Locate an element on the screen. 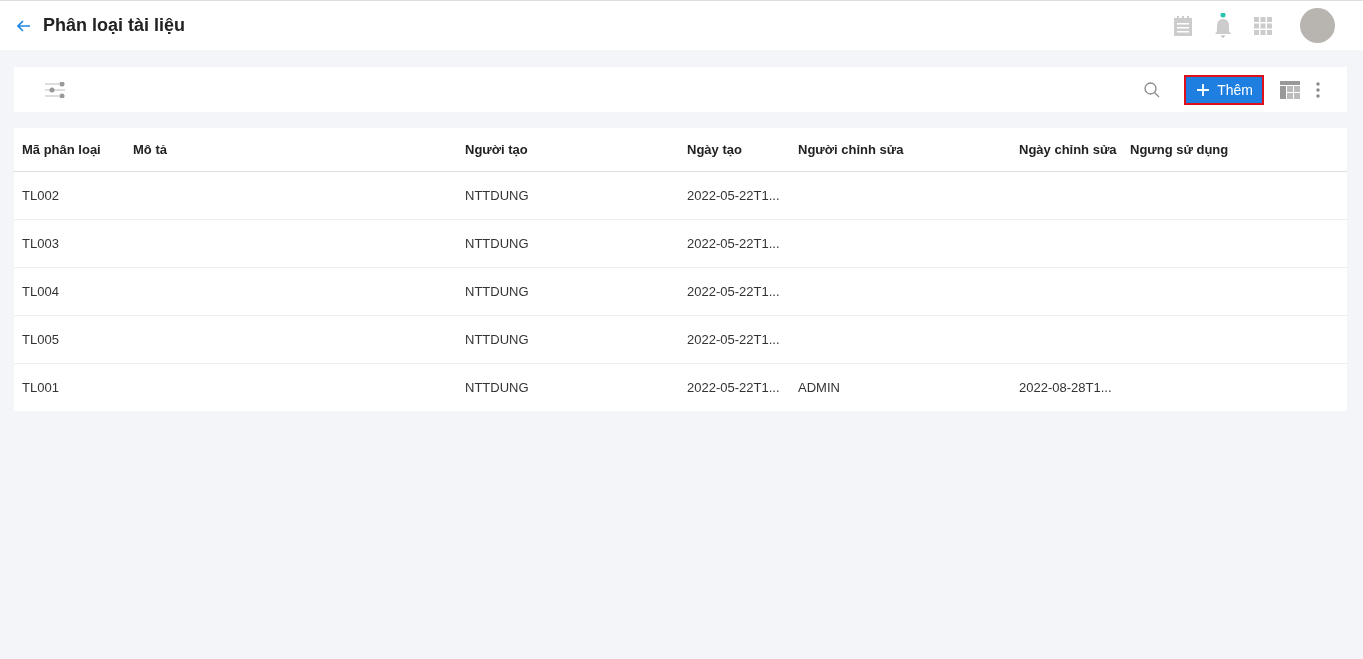 Image resolution: width=1363 pixels, height=659 pixels. more-vertical-icon is located at coordinates (1318, 89).